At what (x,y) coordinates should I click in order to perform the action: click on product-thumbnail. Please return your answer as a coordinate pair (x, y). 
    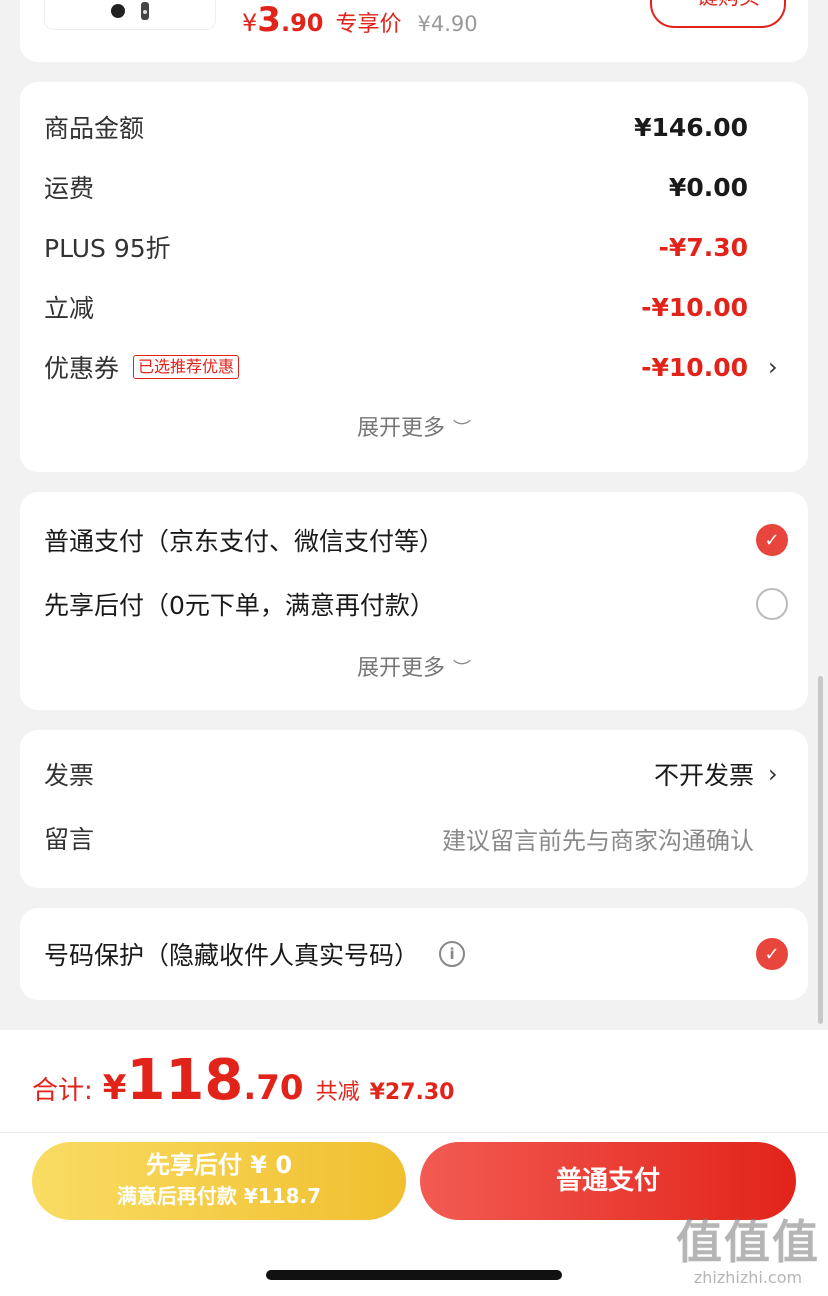
    Looking at the image, I should click on (130, 15).